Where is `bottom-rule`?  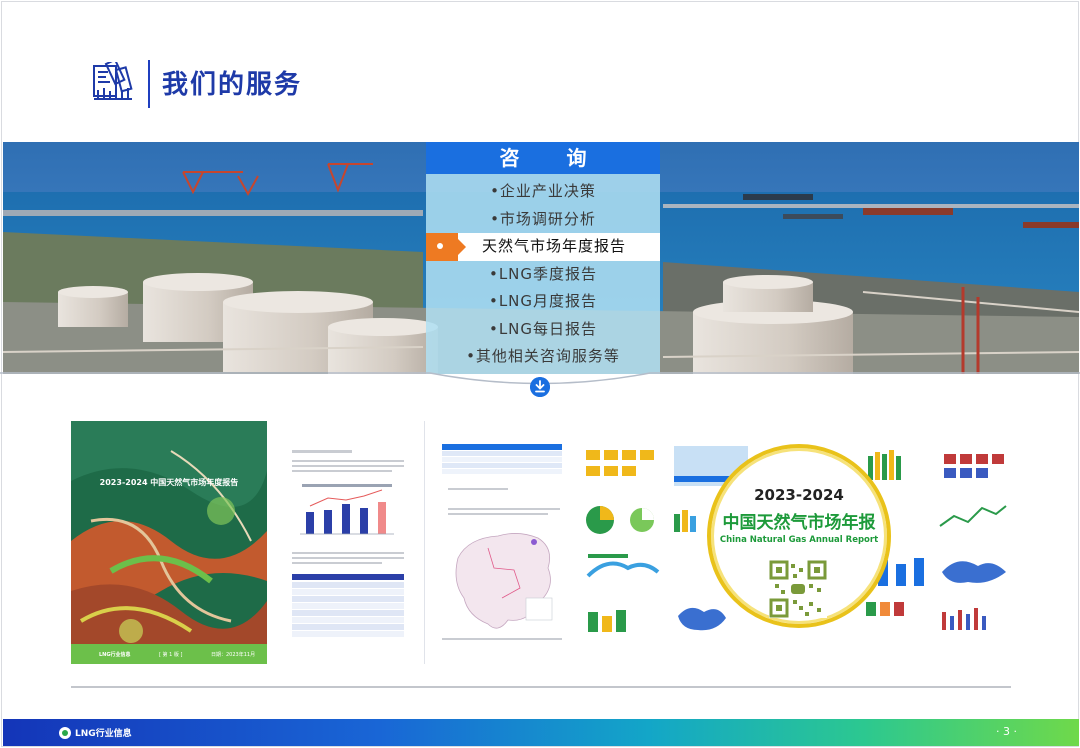
bottom-rule is located at coordinates (541, 687).